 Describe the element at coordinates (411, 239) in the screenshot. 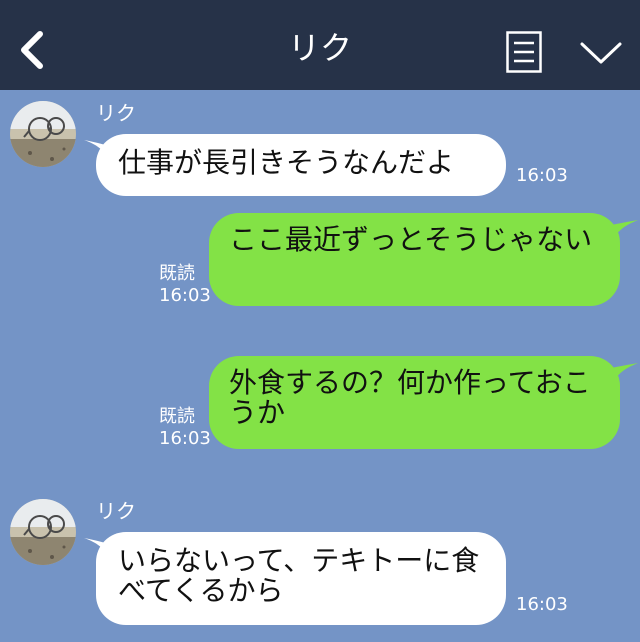

I see `message-text: ここ最近ずっとそうじゃない` at that location.